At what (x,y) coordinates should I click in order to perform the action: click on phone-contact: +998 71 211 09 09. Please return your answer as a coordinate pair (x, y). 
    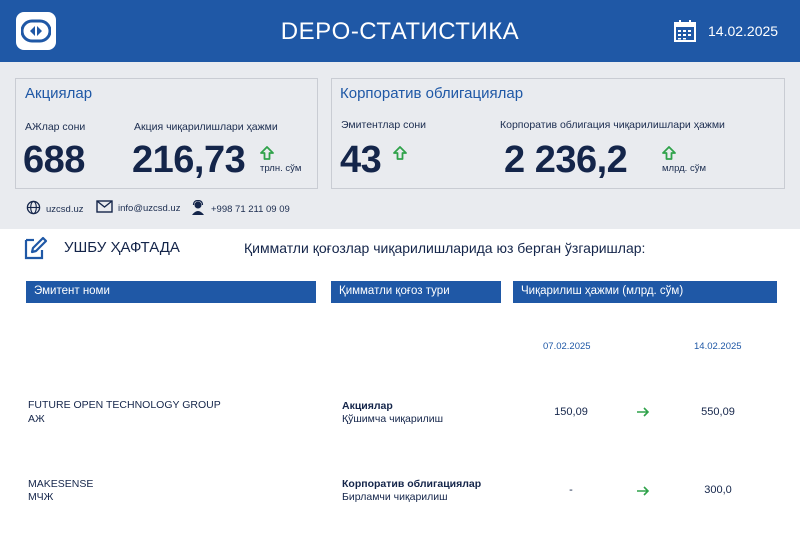
    Looking at the image, I should click on (240, 208).